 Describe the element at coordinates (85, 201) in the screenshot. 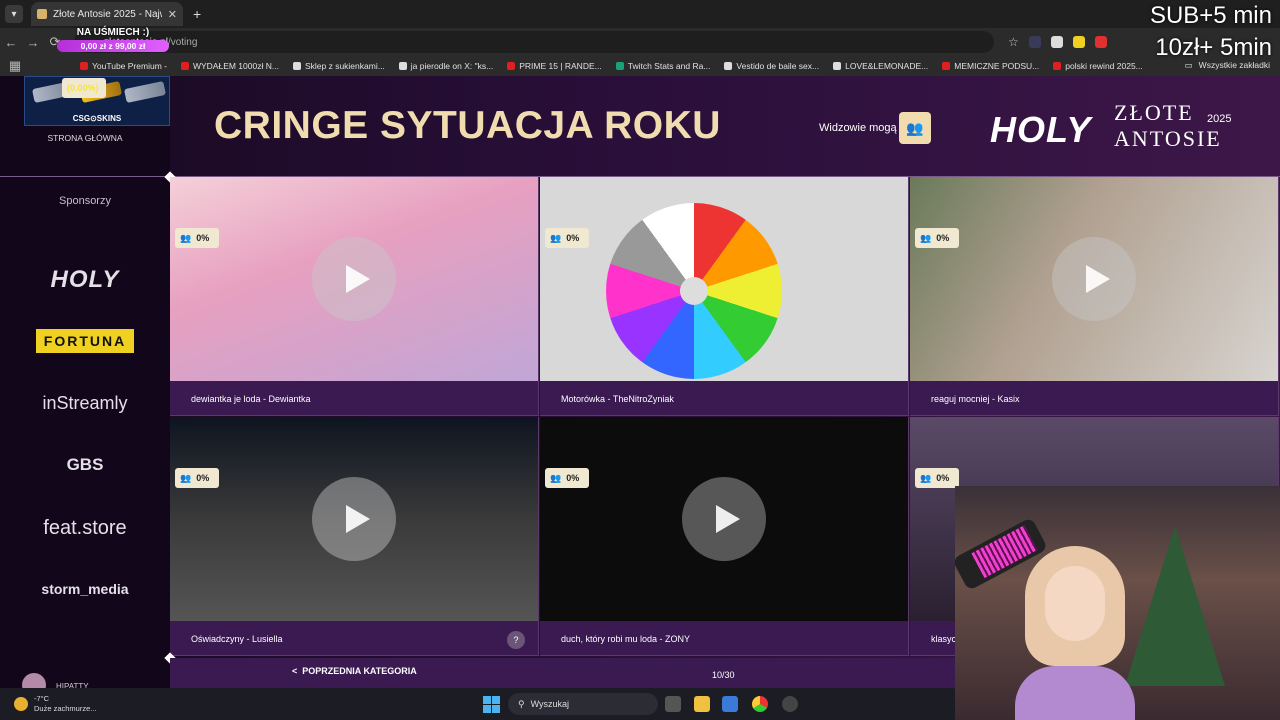

I see `sponsors-heading: Sponsorzy` at that location.